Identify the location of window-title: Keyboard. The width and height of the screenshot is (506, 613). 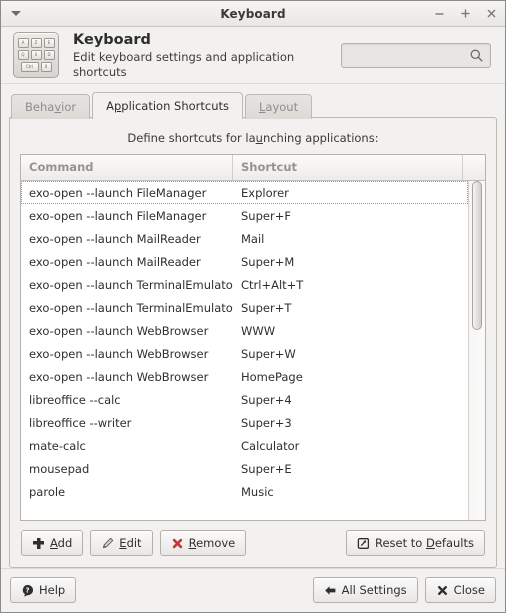
(253, 13).